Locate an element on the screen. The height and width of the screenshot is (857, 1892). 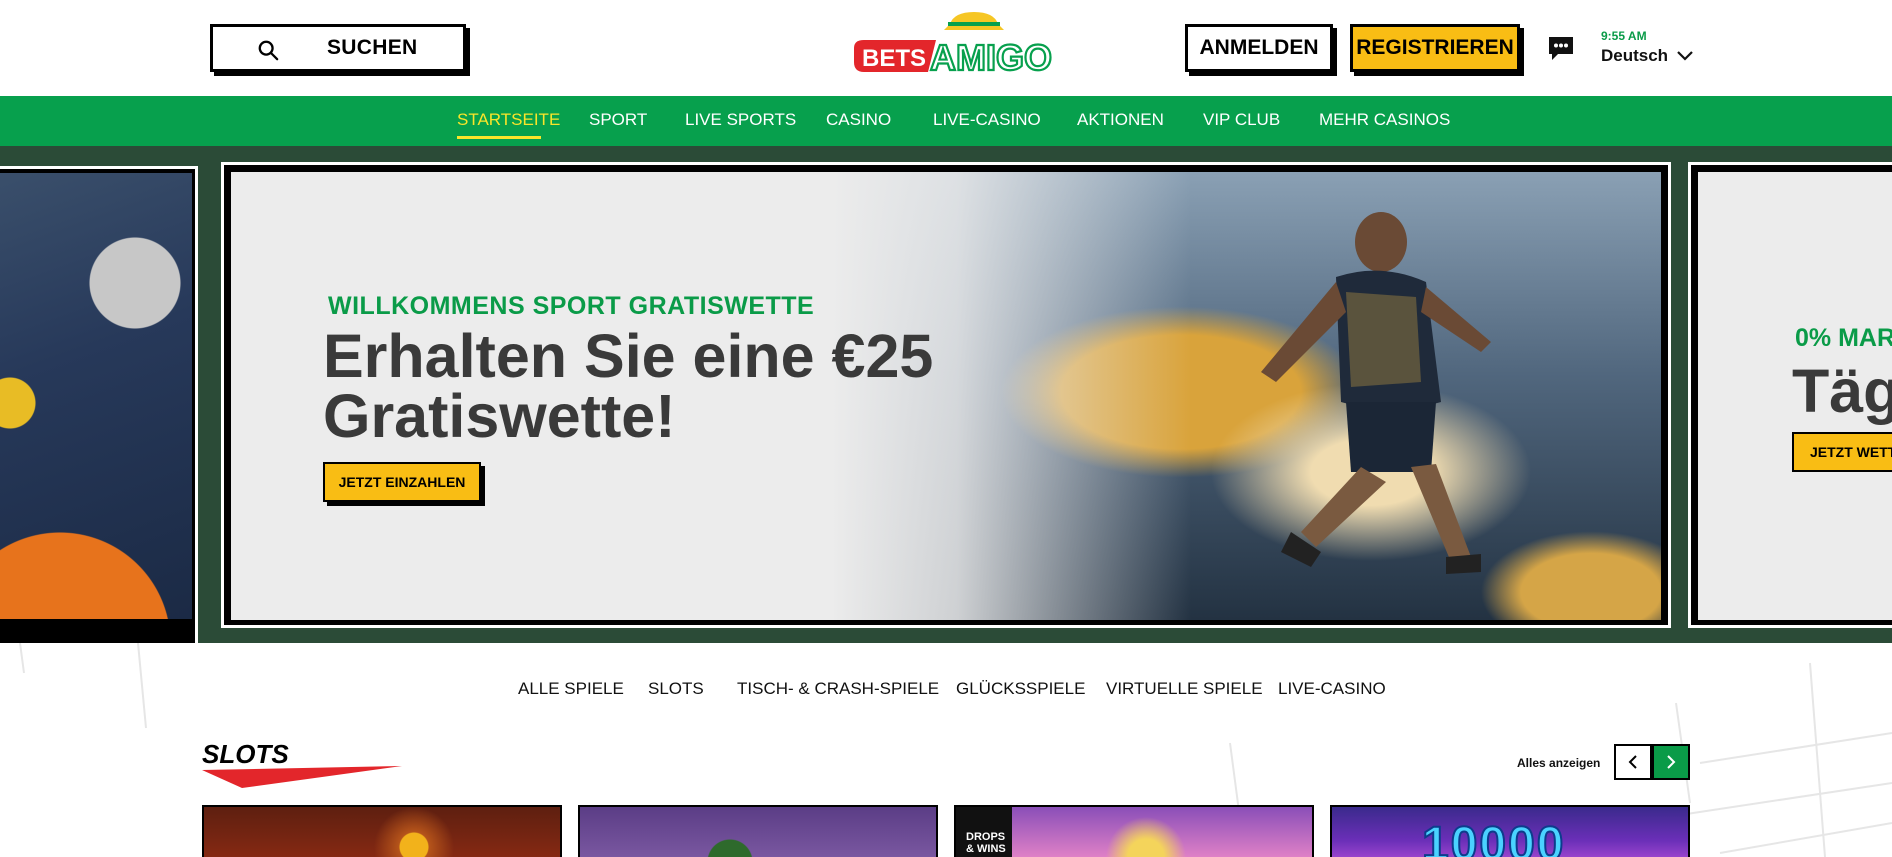
tab-gluecksspiele: GLÜCKSSPIELE is located at coordinates (1020, 689).